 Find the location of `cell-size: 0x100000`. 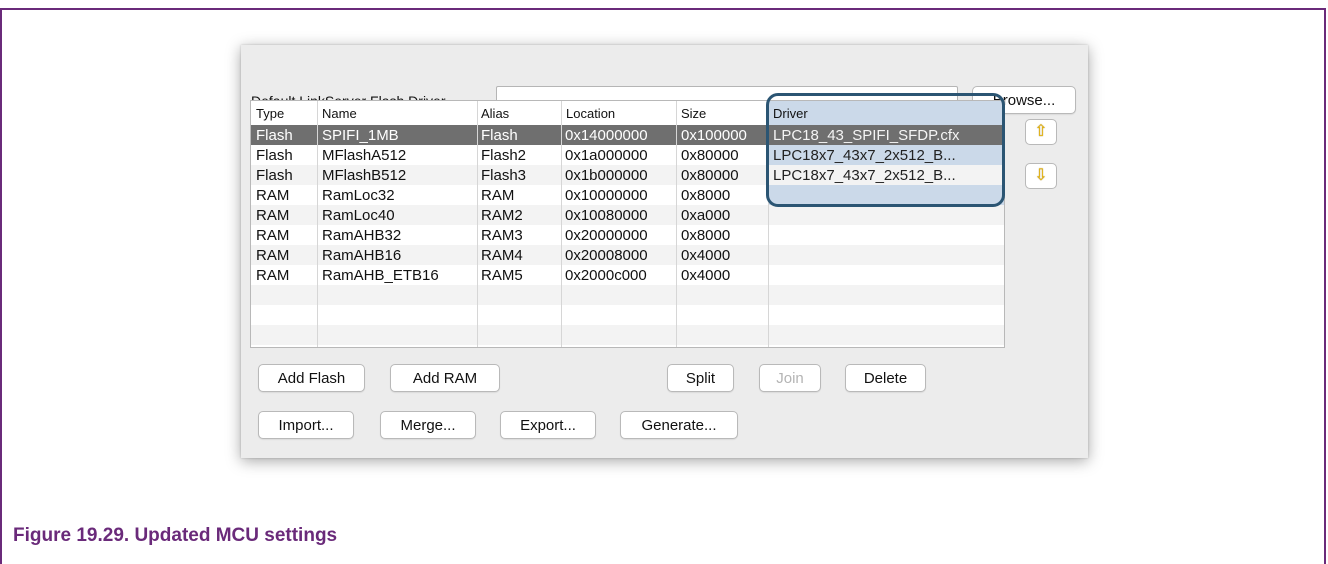

cell-size: 0x100000 is located at coordinates (714, 135).